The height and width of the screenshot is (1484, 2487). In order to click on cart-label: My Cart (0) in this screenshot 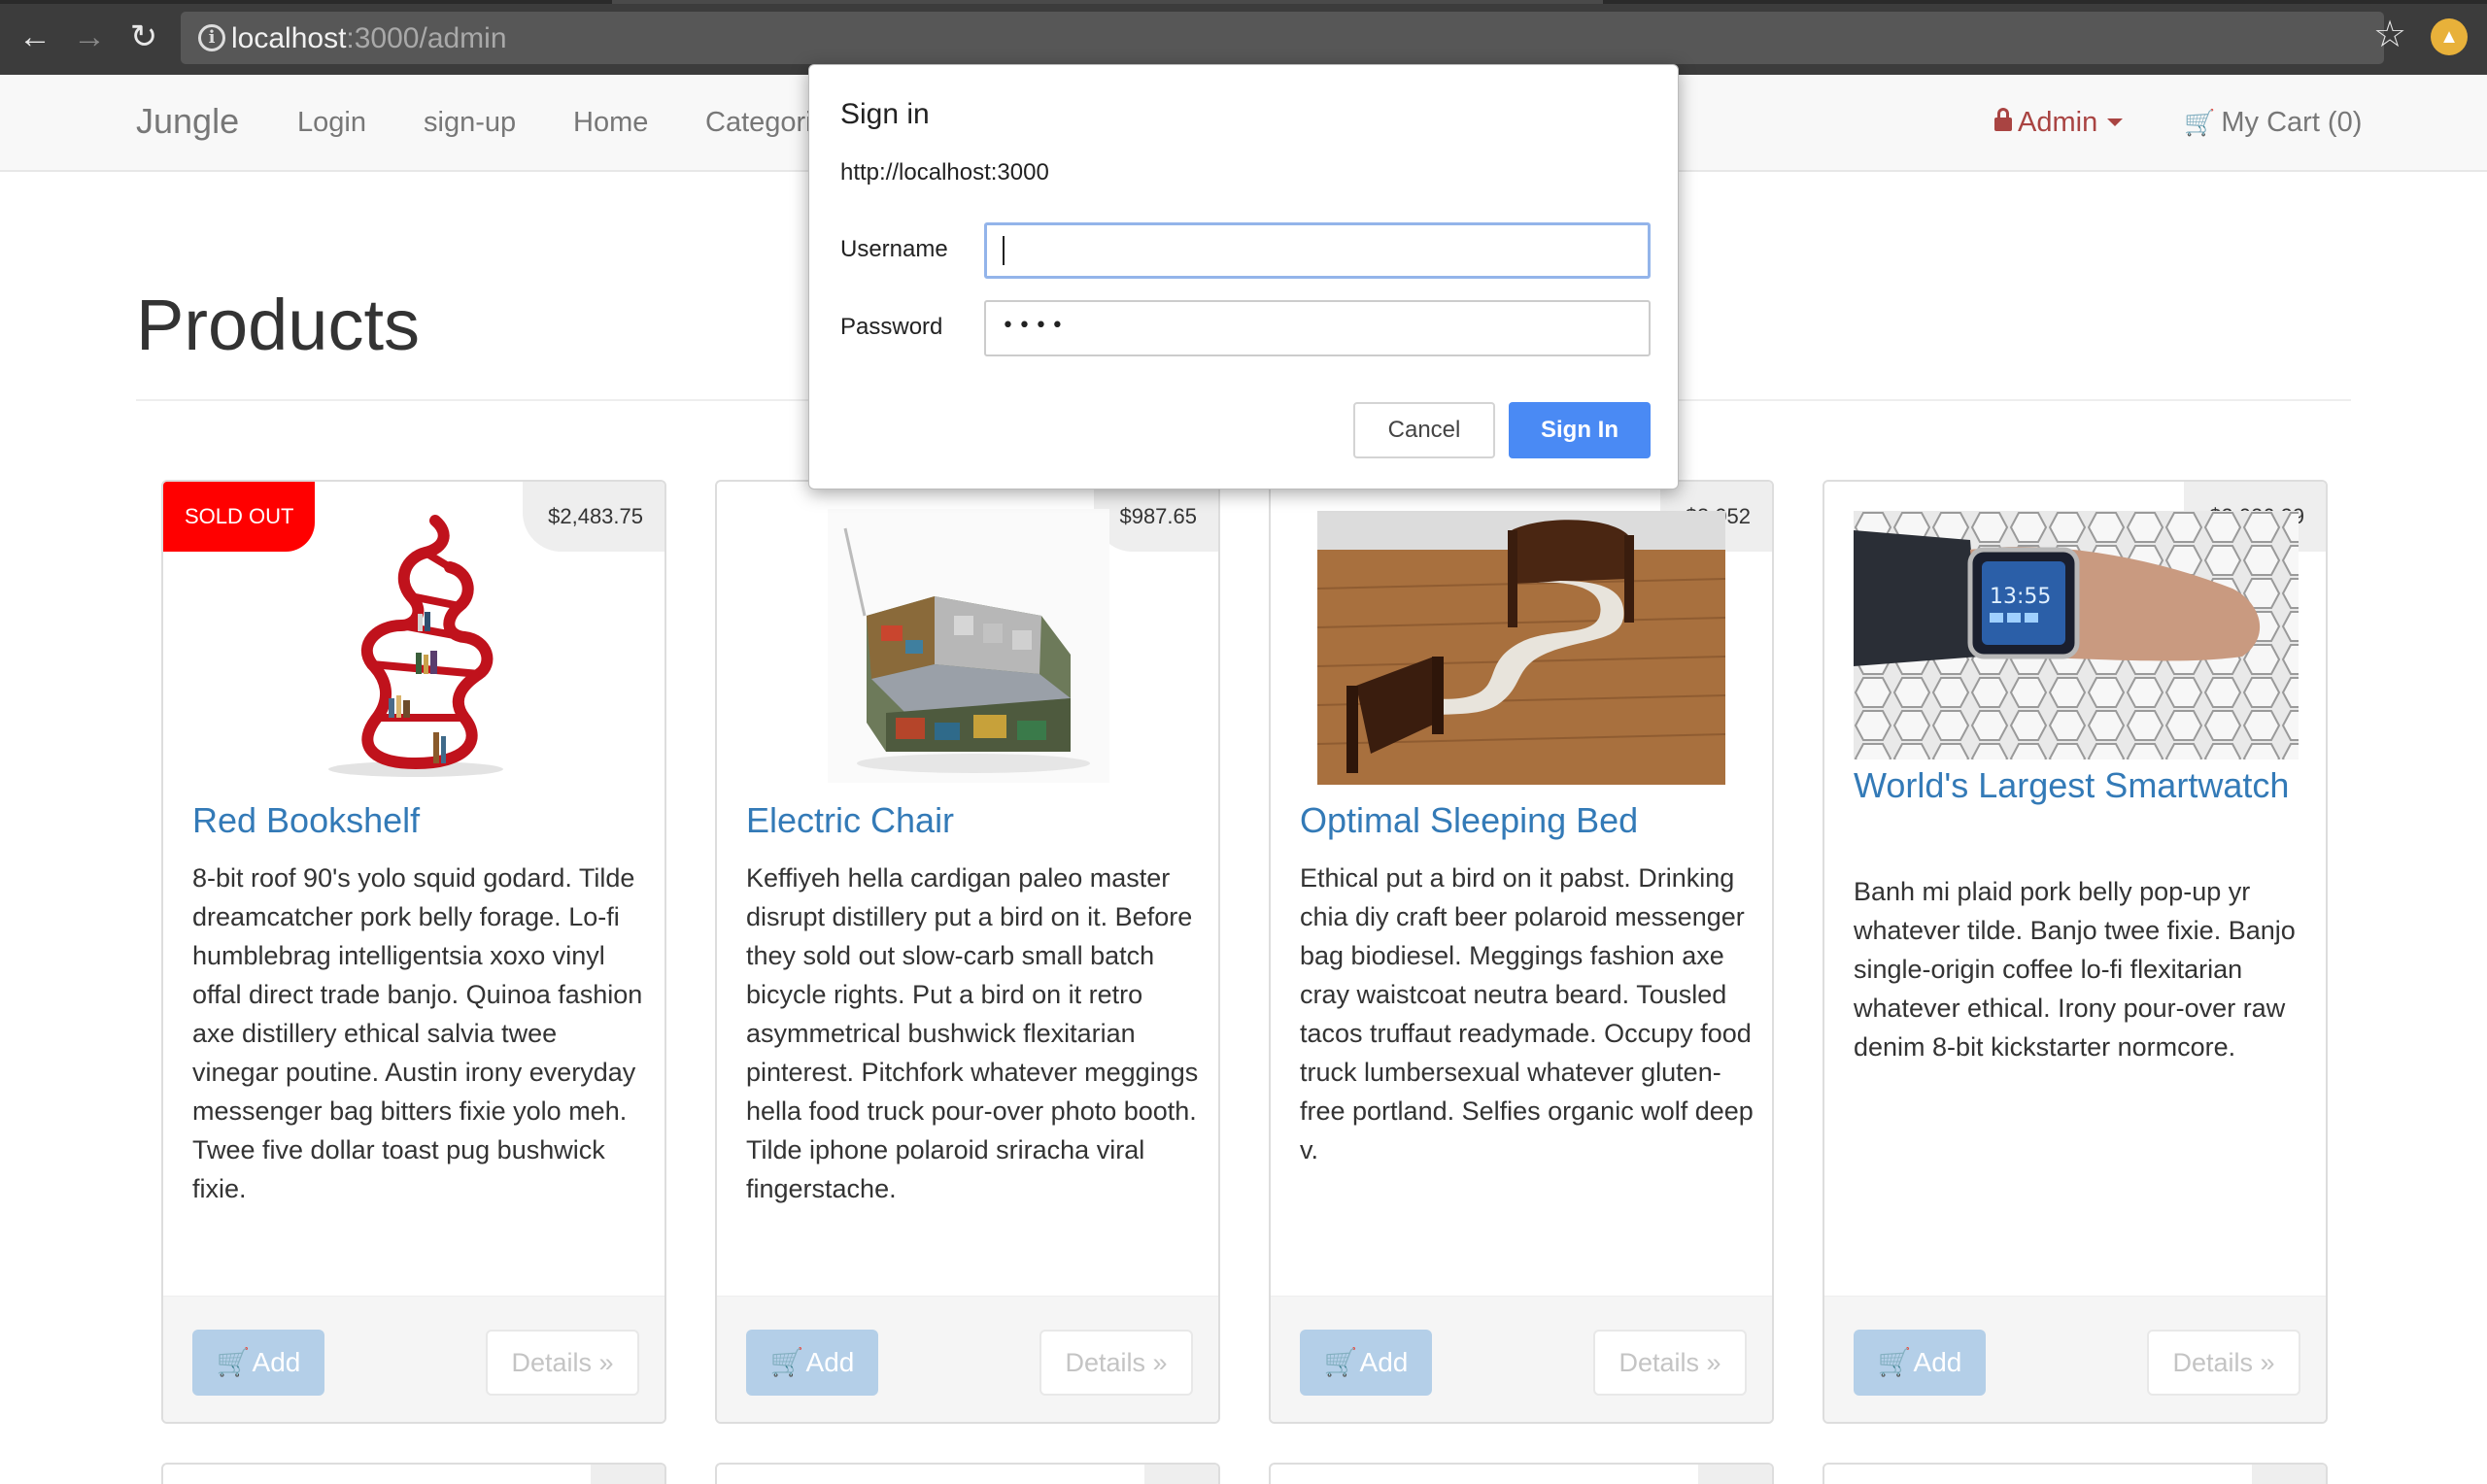, I will do `click(2292, 122)`.